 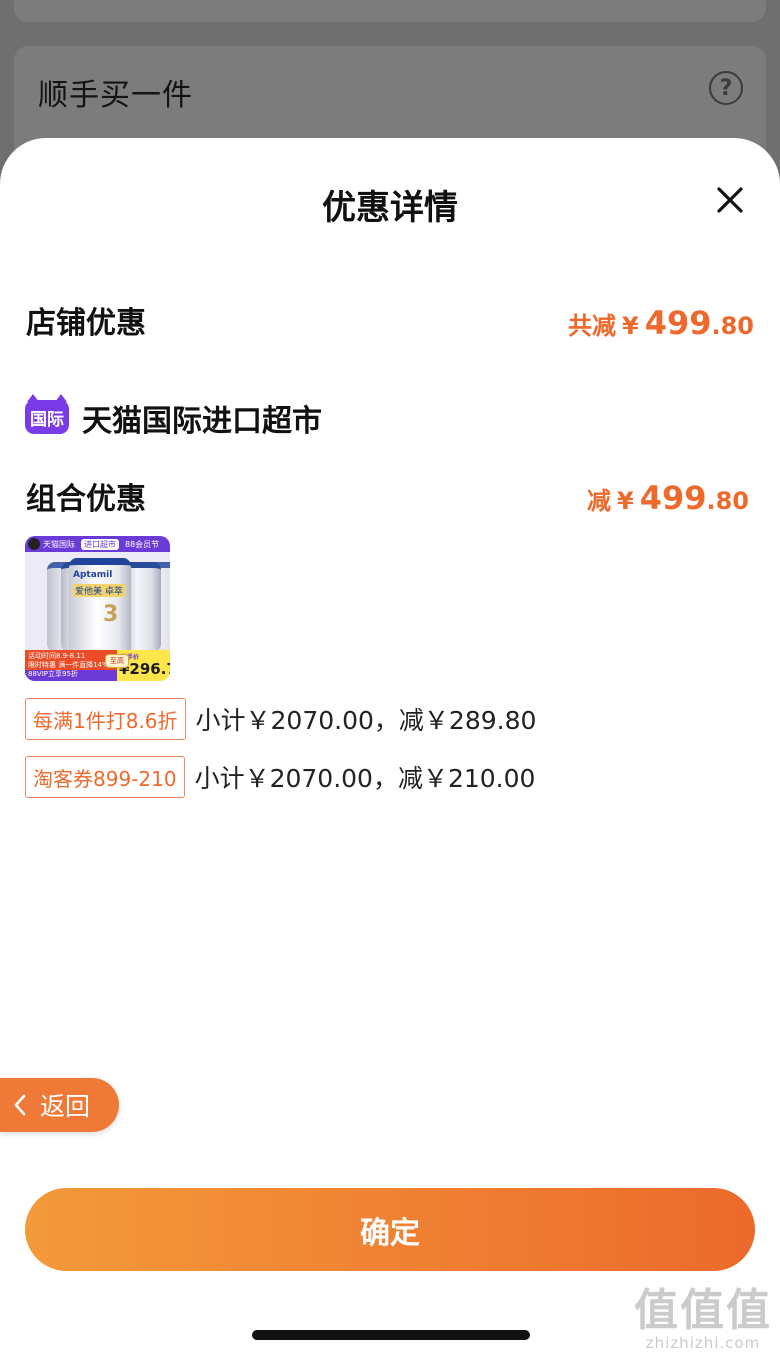 I want to click on cat-logo-icon, so click(x=34, y=544).